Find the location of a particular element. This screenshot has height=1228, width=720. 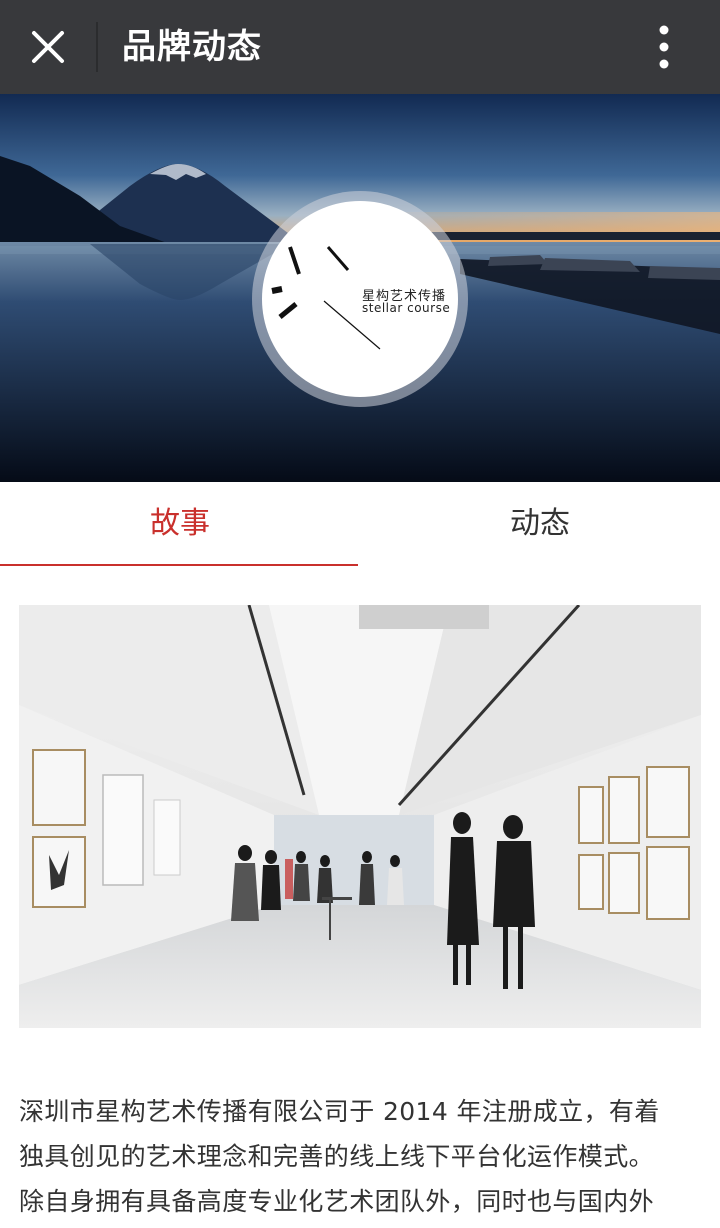

brand-logo: 星构艺术传播 stellar course is located at coordinates (360, 299).